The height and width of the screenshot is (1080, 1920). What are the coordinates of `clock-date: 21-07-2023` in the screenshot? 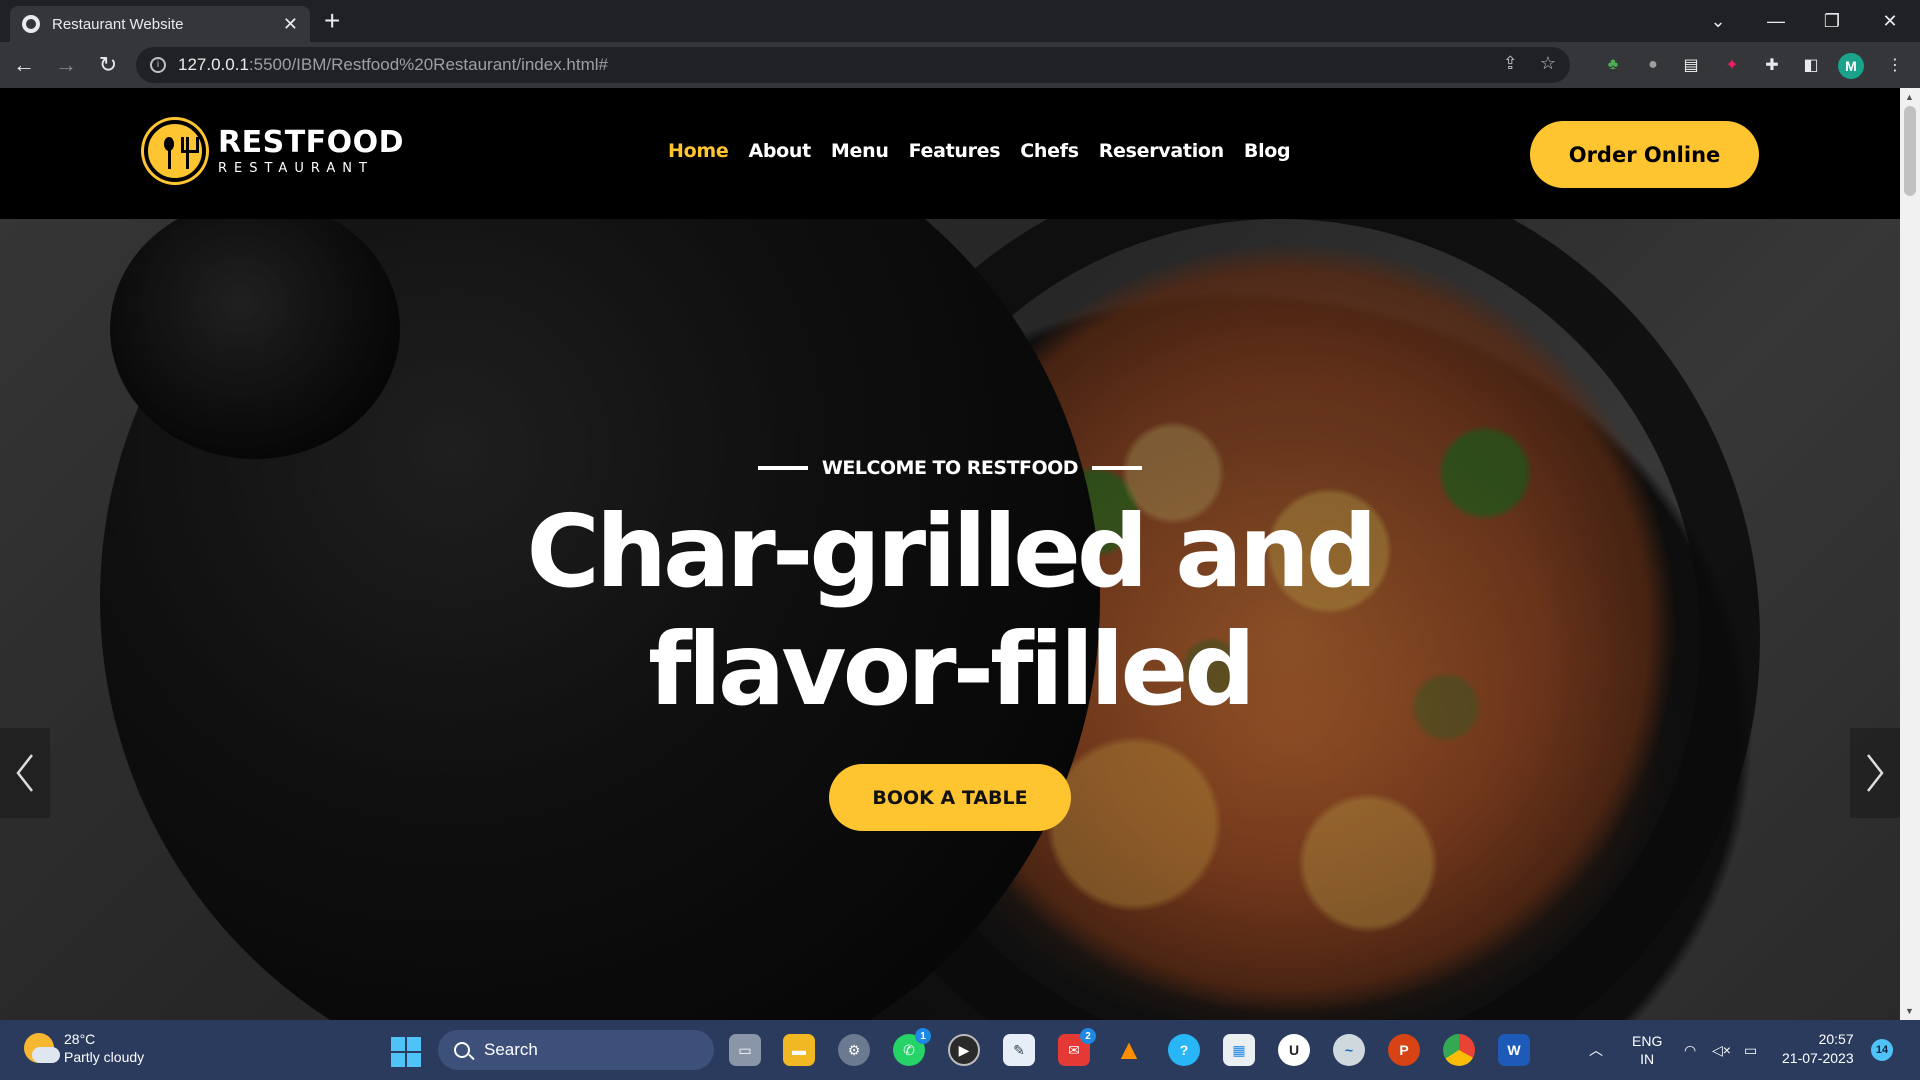 It's located at (1818, 1058).